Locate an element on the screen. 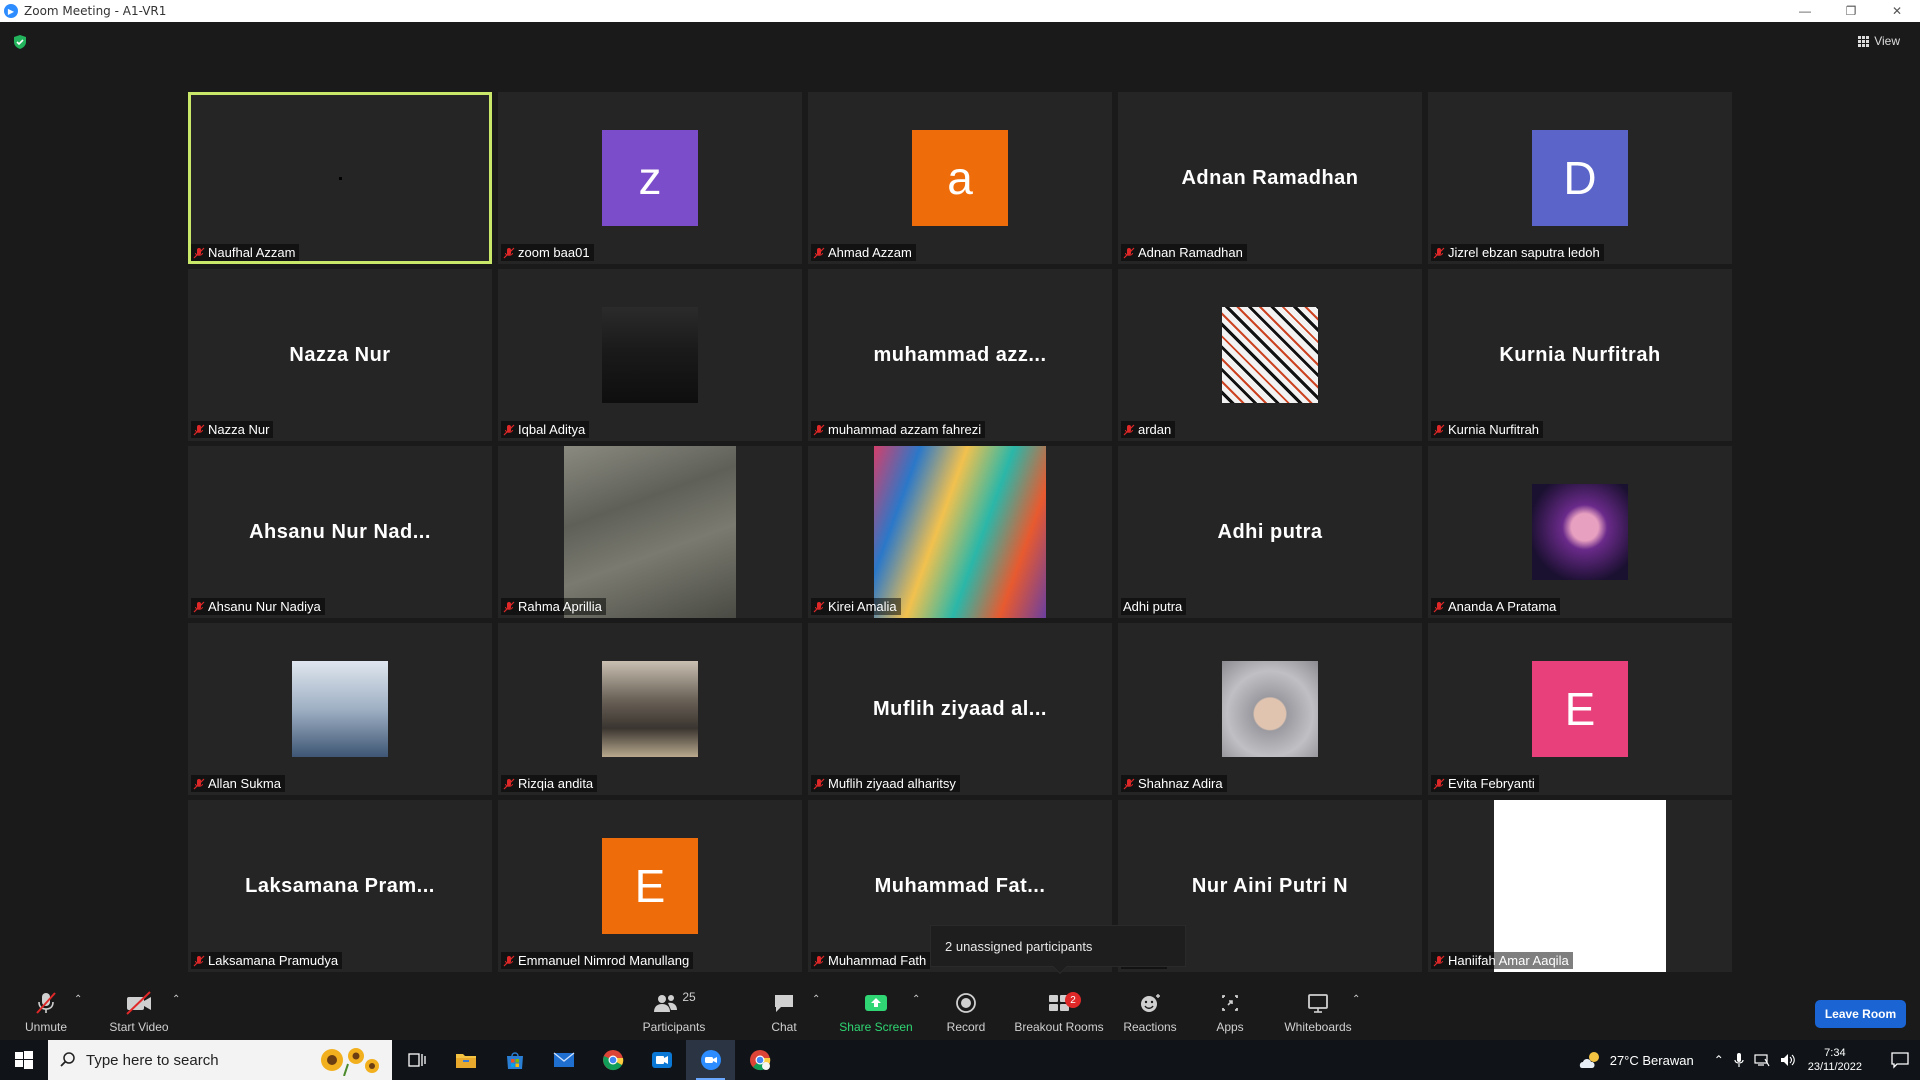 This screenshot has height=1080, width=1920. taskbar-clock: 7:34 23/11/2022 is located at coordinates (1835, 1060).